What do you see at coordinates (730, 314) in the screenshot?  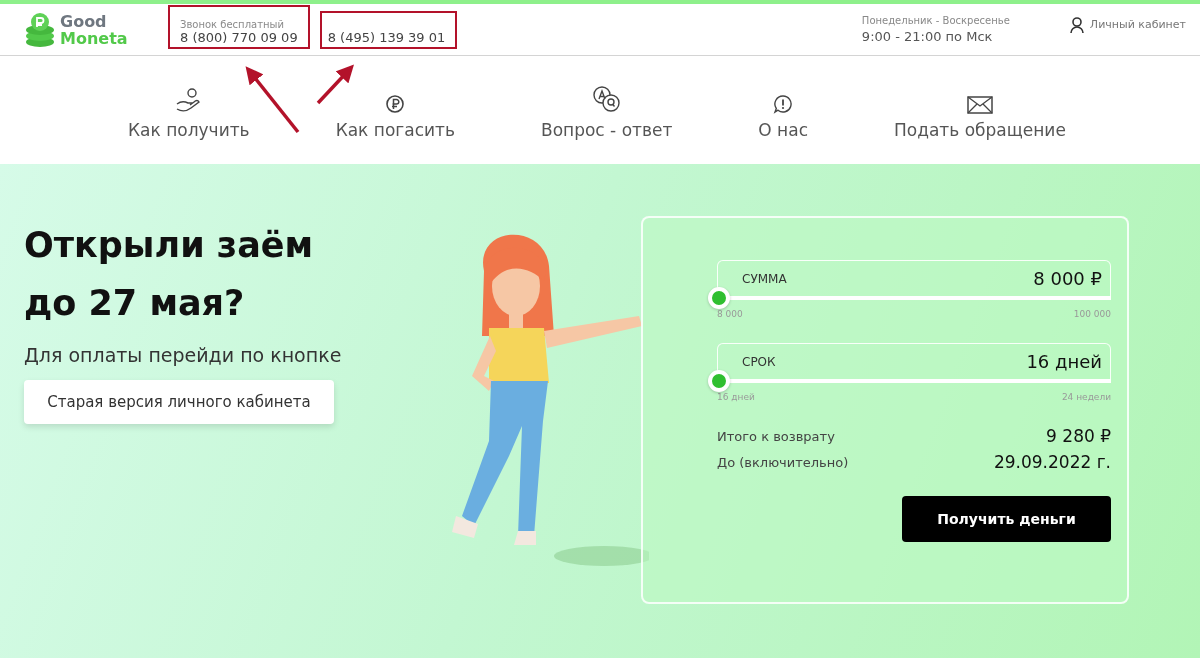 I see `slider-min: 8 000` at bounding box center [730, 314].